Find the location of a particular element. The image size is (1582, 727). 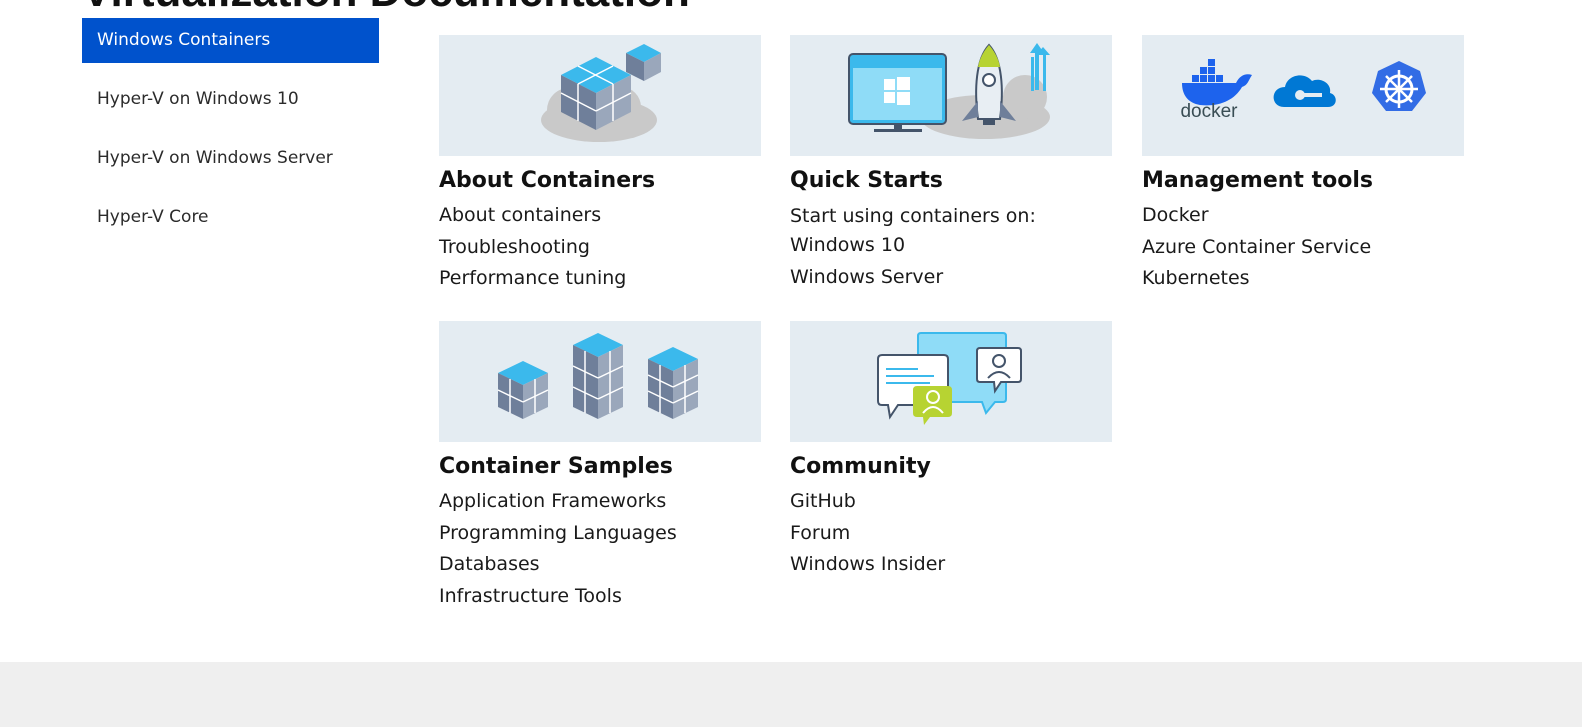

card-title: Quick Starts is located at coordinates (866, 180).